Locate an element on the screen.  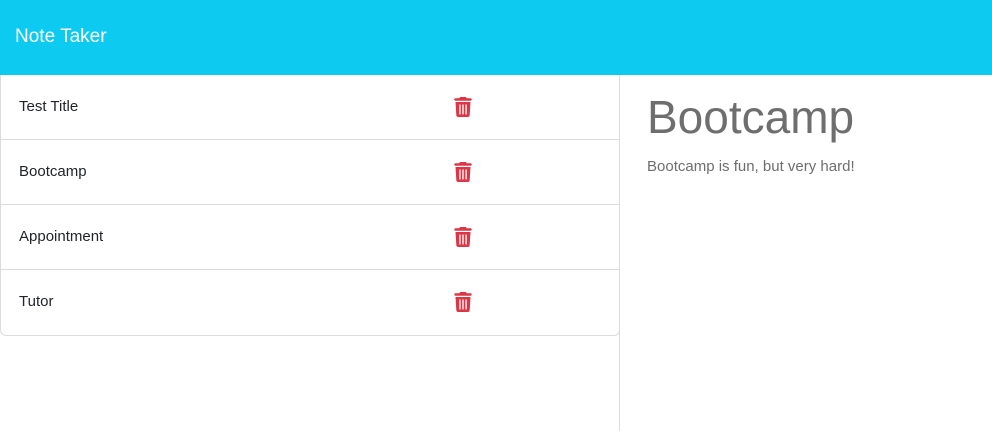
list-item: Bootcamp is located at coordinates (310, 172).